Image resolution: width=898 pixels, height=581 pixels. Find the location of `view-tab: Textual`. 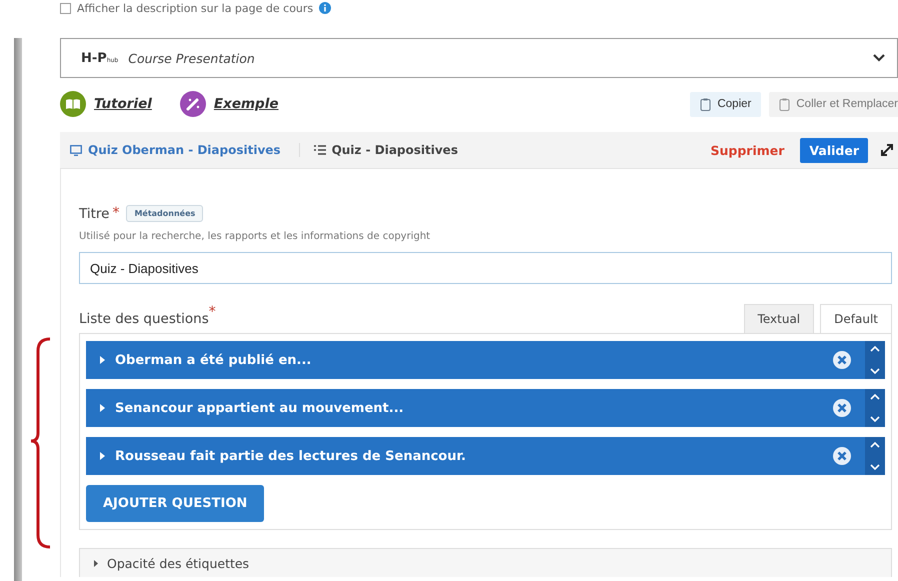

view-tab: Textual is located at coordinates (779, 318).